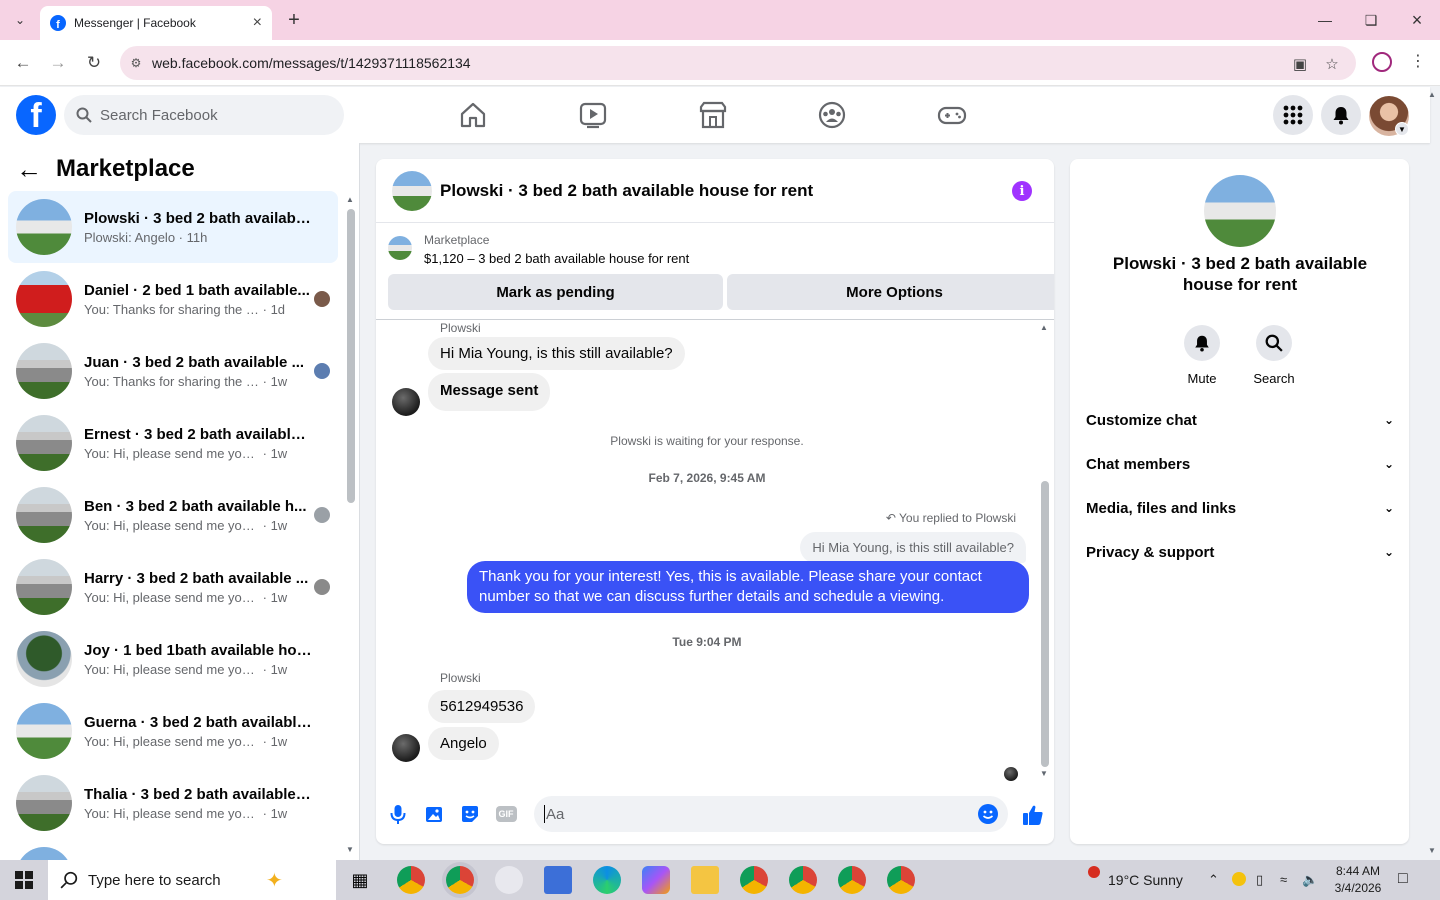 This screenshot has height=900, width=1440. Describe the element at coordinates (1418, 62) in the screenshot. I see `browser-menu-icon: ⋮` at that location.